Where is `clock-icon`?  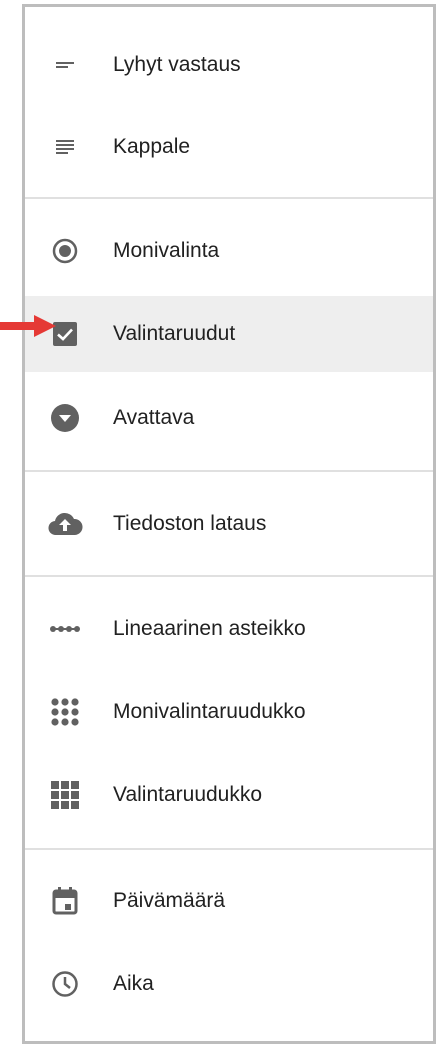
clock-icon is located at coordinates (65, 984).